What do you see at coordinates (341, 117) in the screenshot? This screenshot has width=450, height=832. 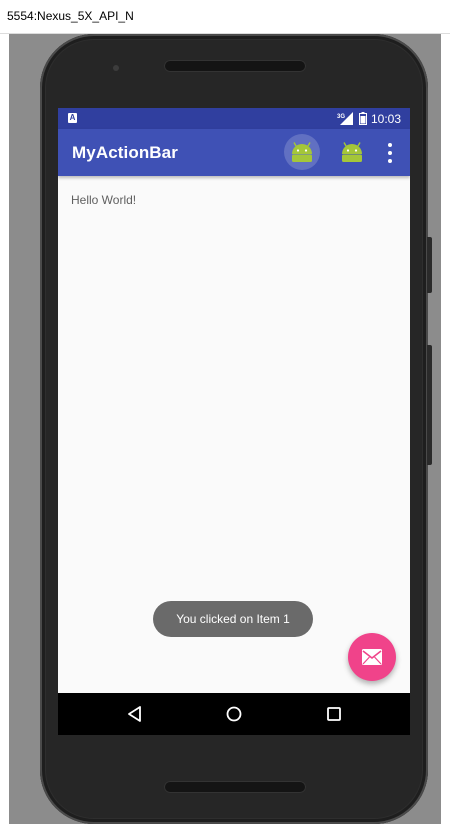 I see `network-type-label: 3G` at bounding box center [341, 117].